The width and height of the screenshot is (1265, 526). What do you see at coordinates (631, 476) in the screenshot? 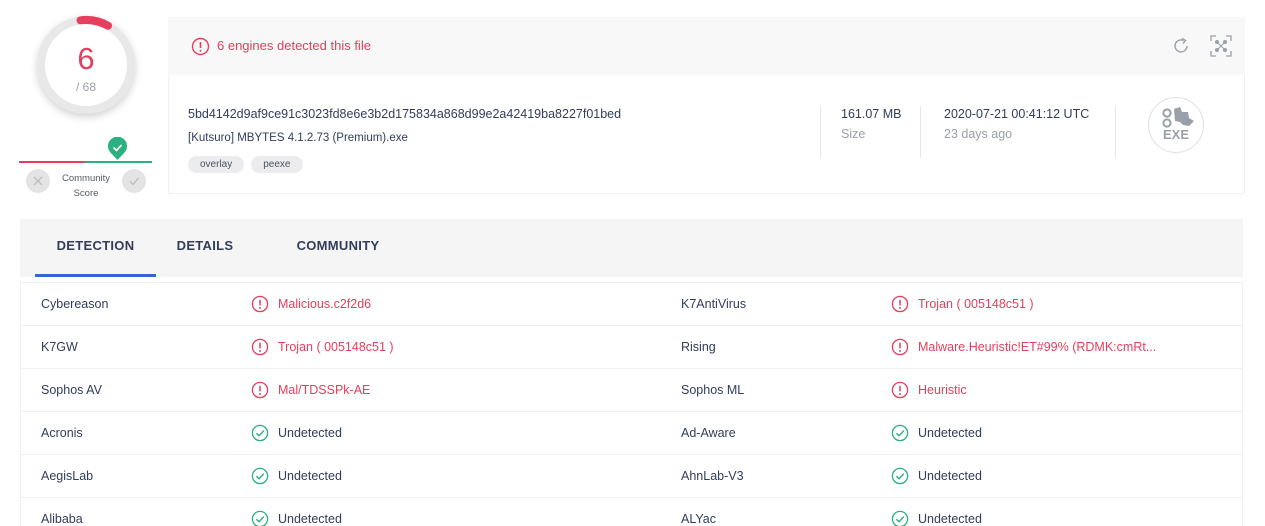
I see `table-row: AegisLab Undetected AhnLab-V3 Undetected` at bounding box center [631, 476].